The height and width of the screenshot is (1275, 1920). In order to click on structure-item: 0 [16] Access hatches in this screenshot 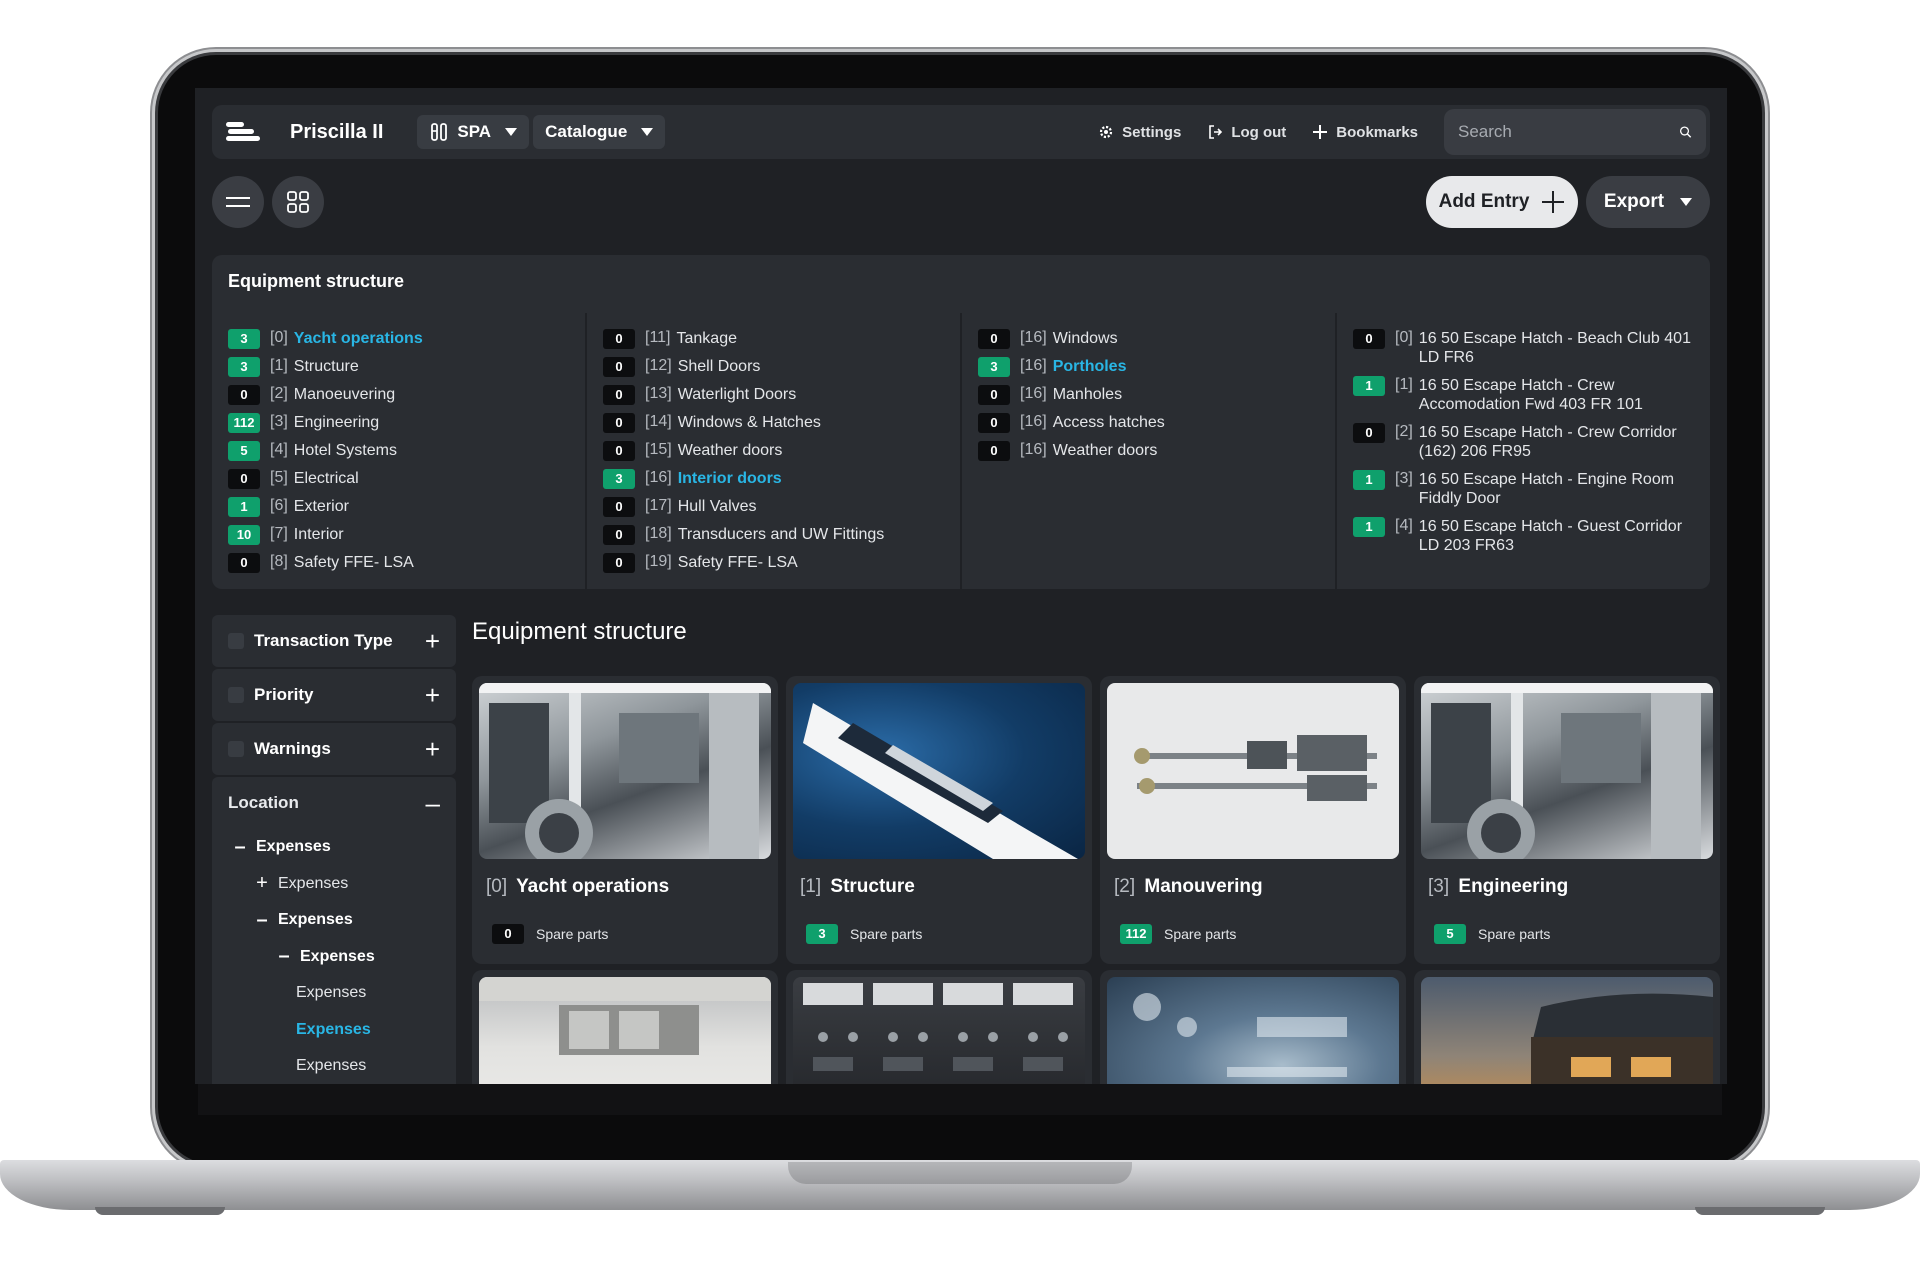, I will do `click(1148, 427)`.